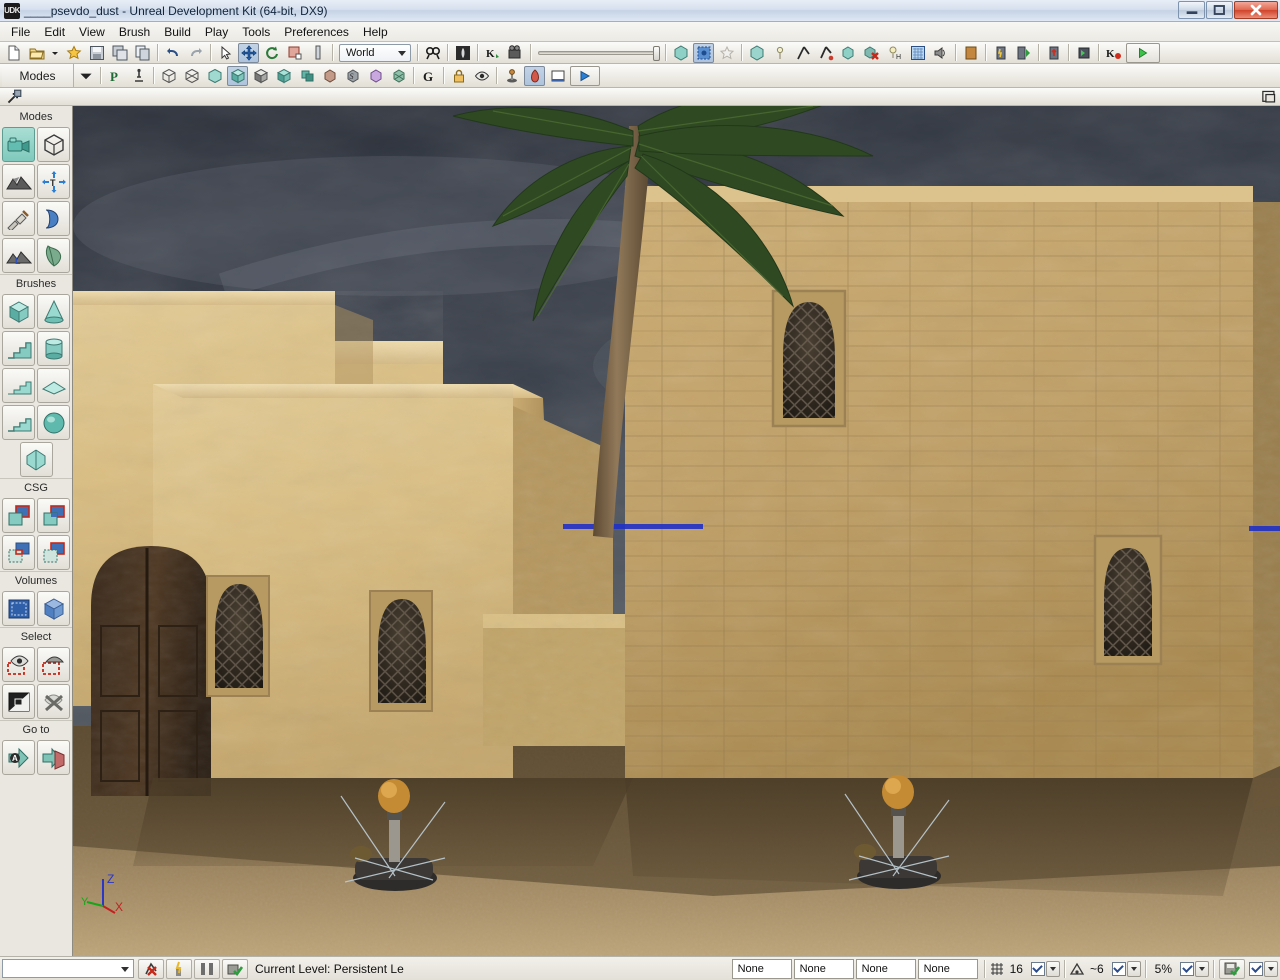 This screenshot has width=1280, height=980. I want to click on grid-snap-dropdown, so click(1052, 968).